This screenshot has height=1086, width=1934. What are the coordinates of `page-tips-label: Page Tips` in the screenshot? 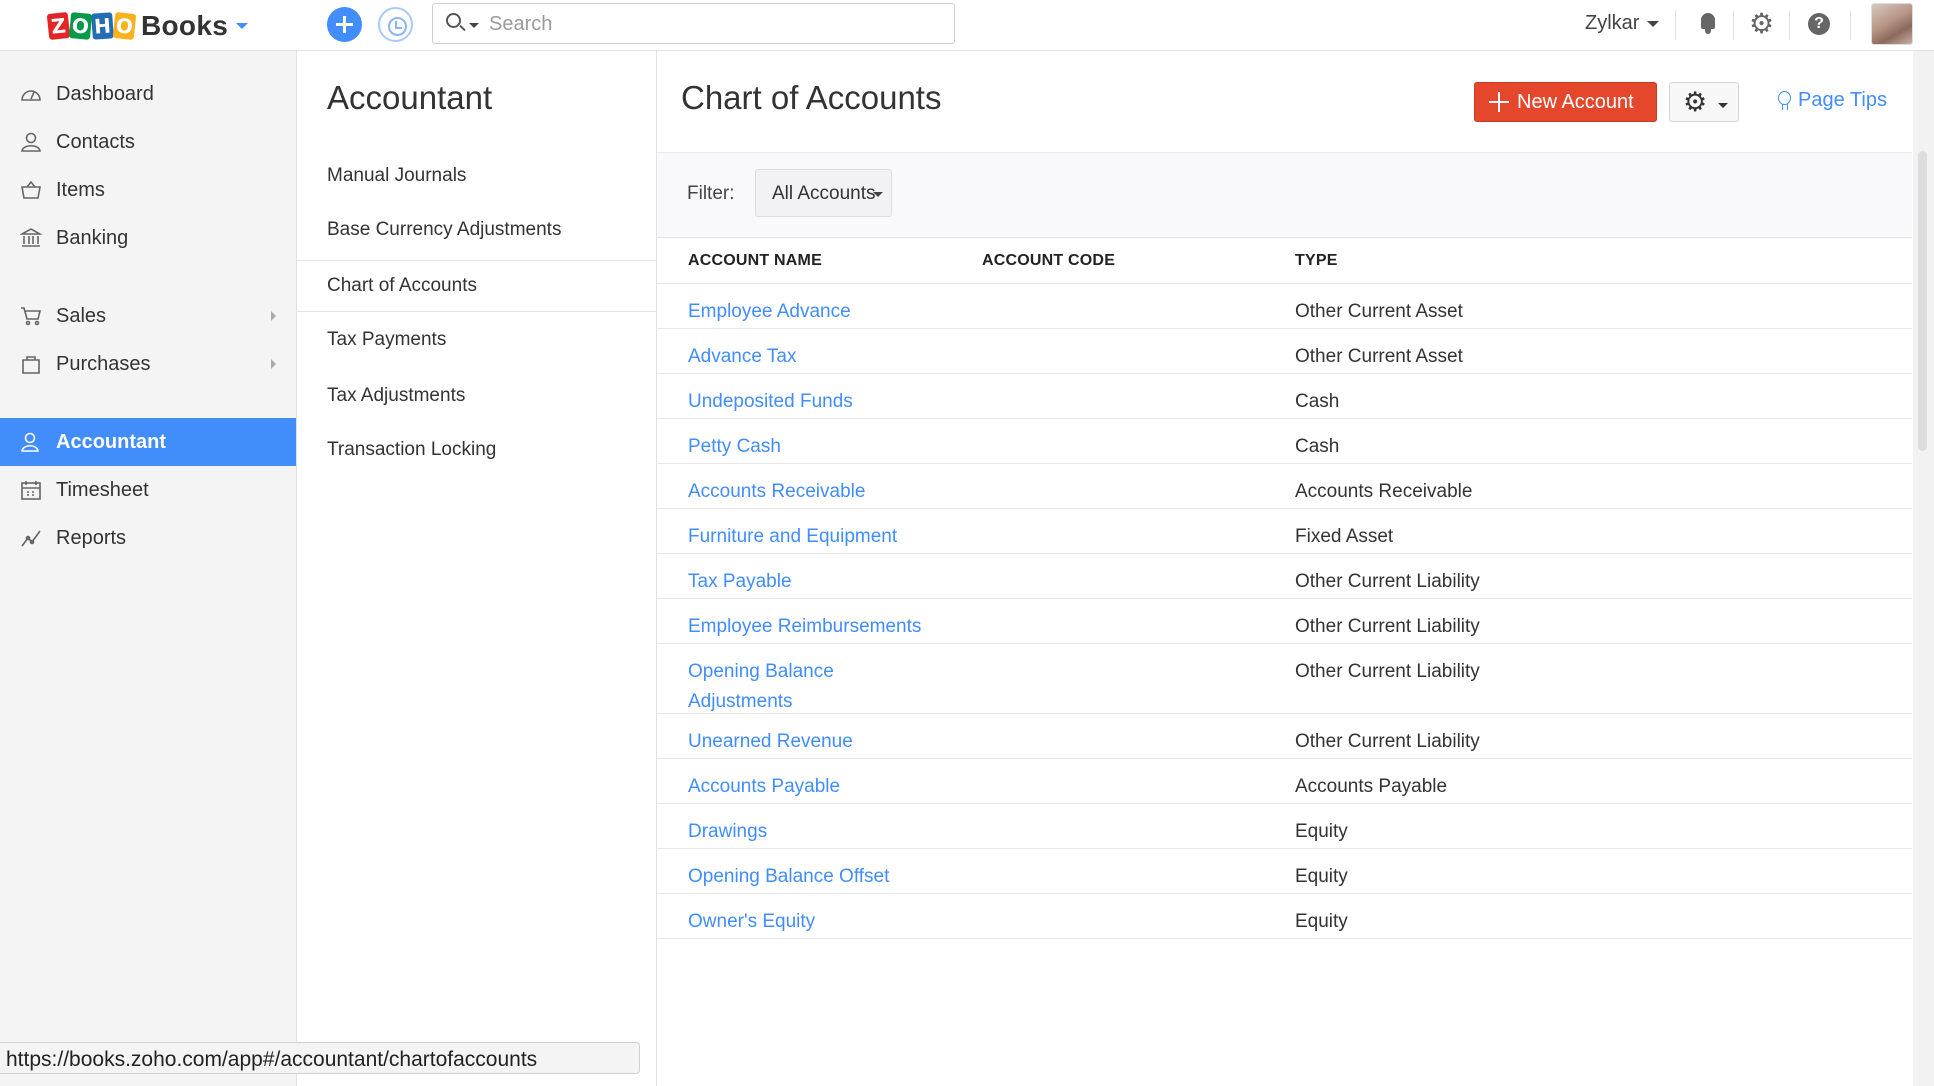 It's located at (1842, 100).